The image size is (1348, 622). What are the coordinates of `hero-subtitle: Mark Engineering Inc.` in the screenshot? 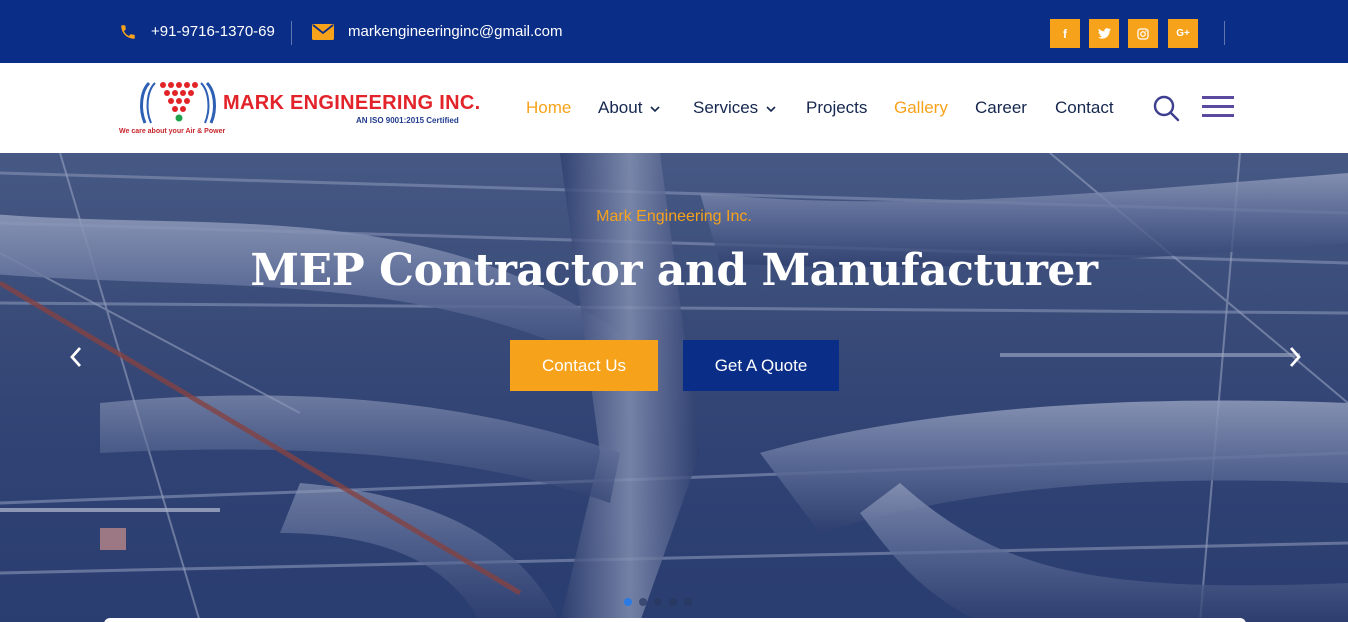 It's located at (674, 216).